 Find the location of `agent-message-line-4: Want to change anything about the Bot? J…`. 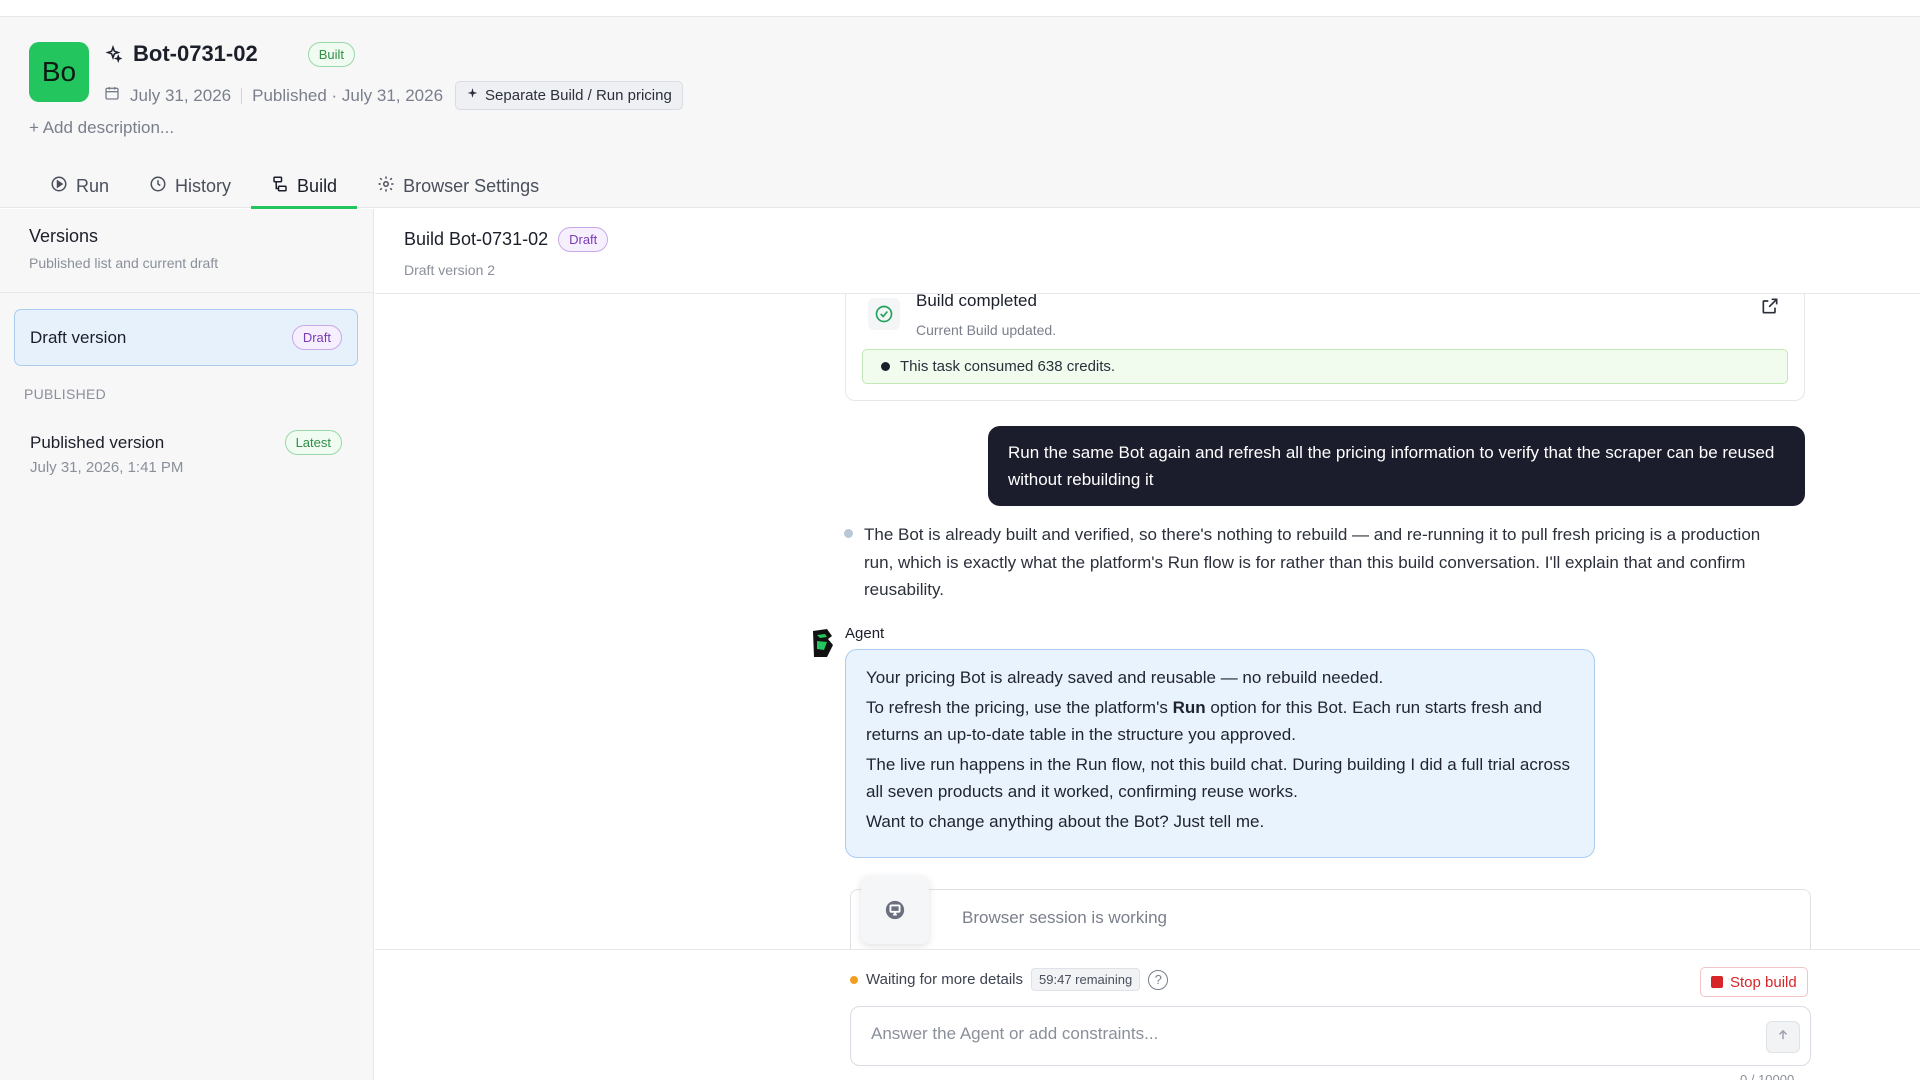

agent-message-line-4: Want to change anything about the Bot? J… is located at coordinates (1065, 821).